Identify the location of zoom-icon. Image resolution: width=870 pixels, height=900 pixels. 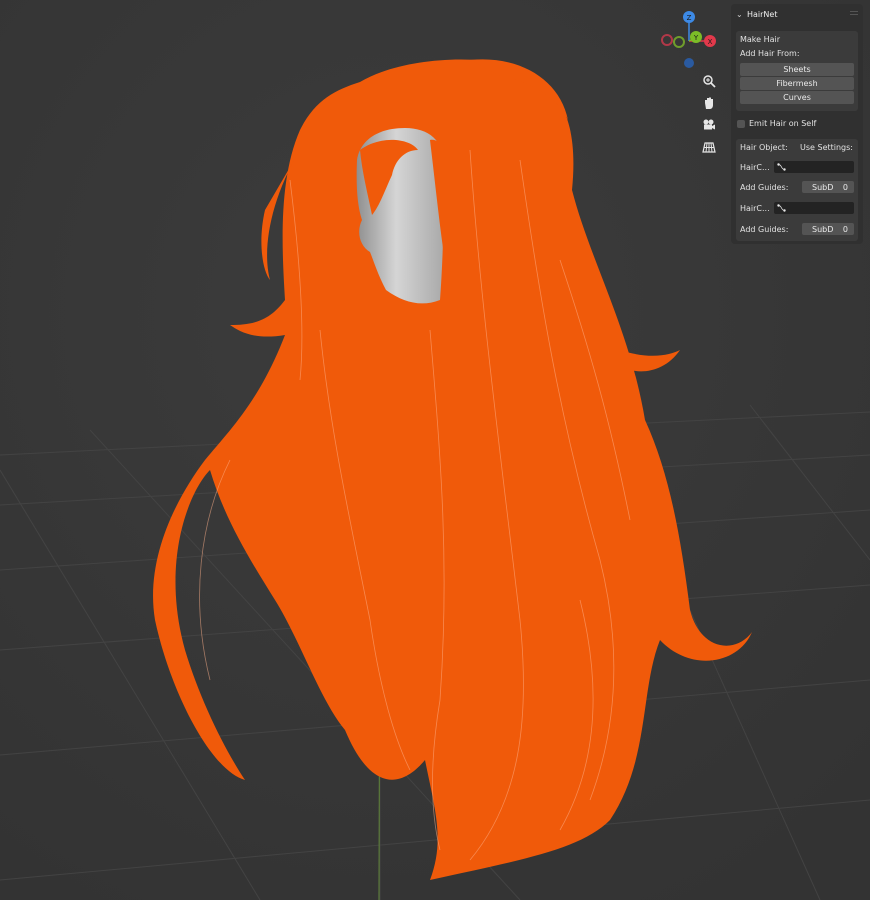
(709, 81).